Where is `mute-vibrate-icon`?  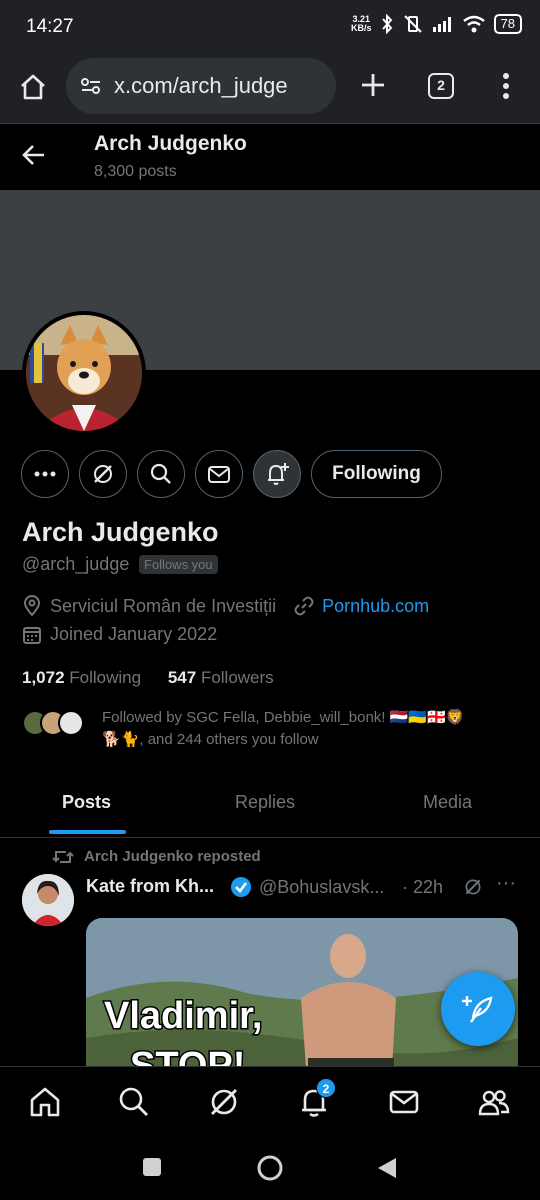 mute-vibrate-icon is located at coordinates (412, 24).